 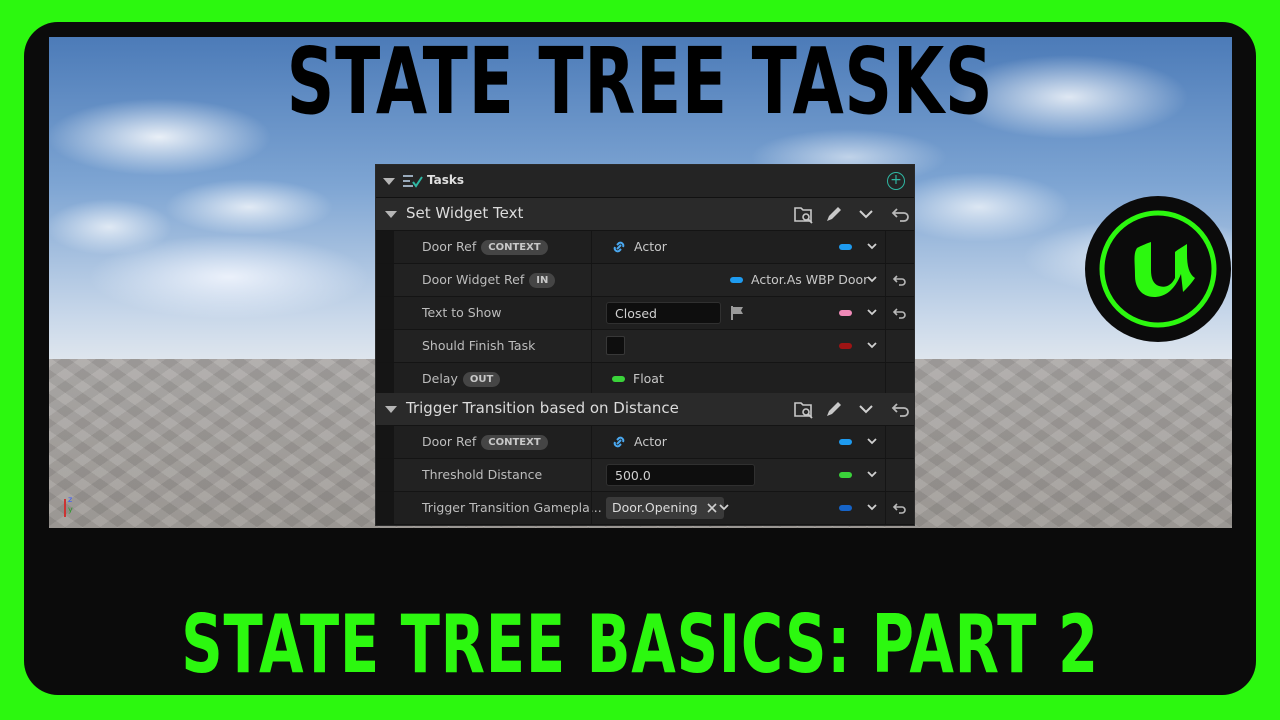 I want to click on unreal-logo, so click(x=1158, y=269).